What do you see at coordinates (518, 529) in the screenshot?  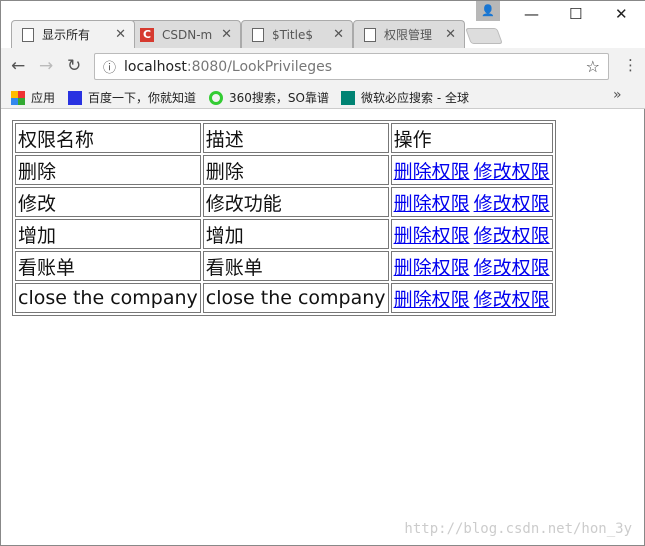 I see `watermark: http://blog.csdn.net/hon_3y` at bounding box center [518, 529].